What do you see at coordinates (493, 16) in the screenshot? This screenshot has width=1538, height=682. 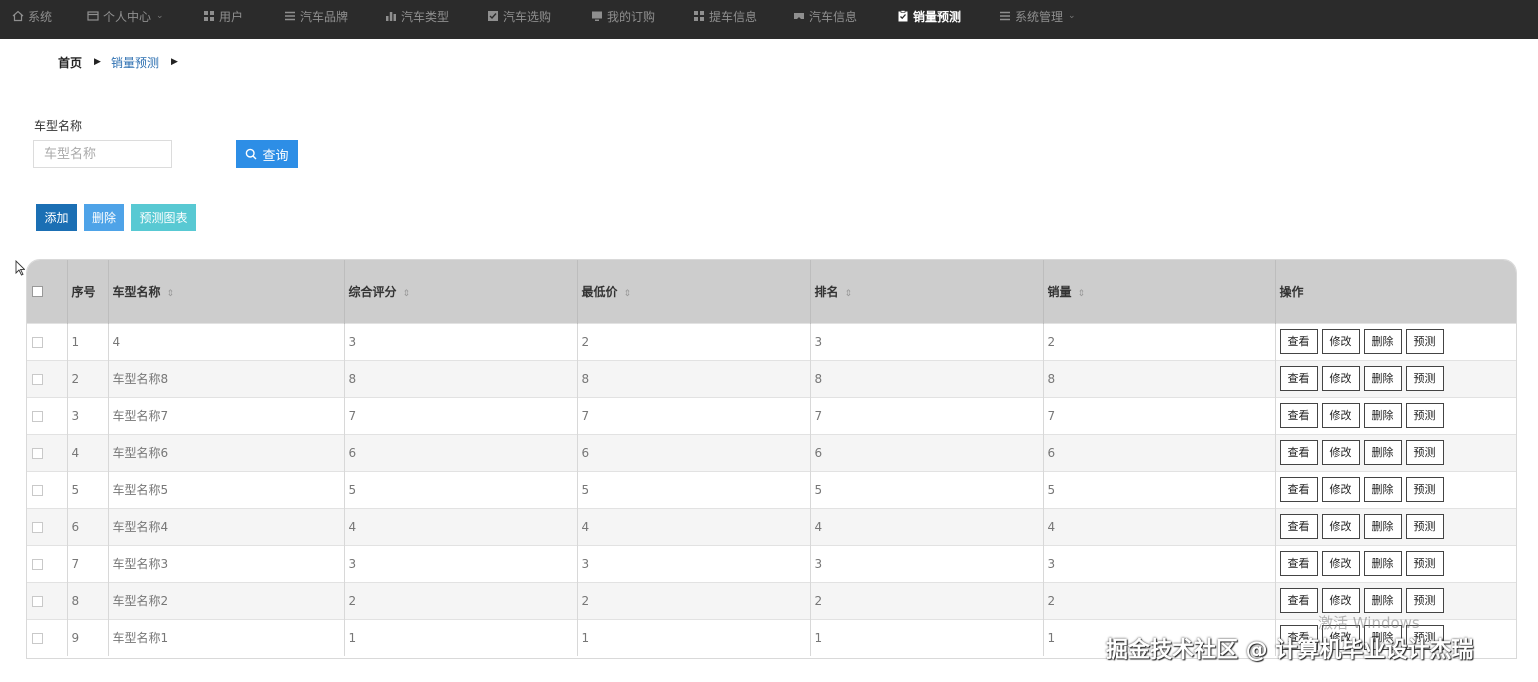 I see `check-square-icon` at bounding box center [493, 16].